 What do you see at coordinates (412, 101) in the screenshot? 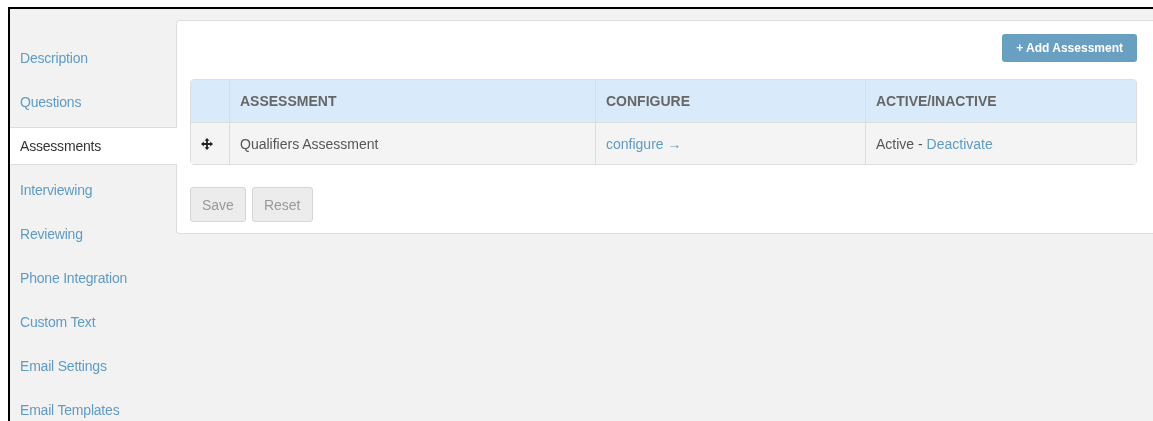
I see `column-header: ASSESSMENT` at bounding box center [412, 101].